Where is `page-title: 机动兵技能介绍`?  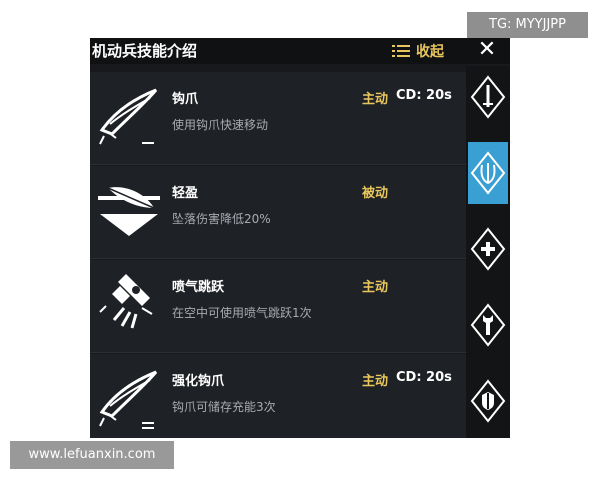 page-title: 机动兵技能介绍 is located at coordinates (145, 51).